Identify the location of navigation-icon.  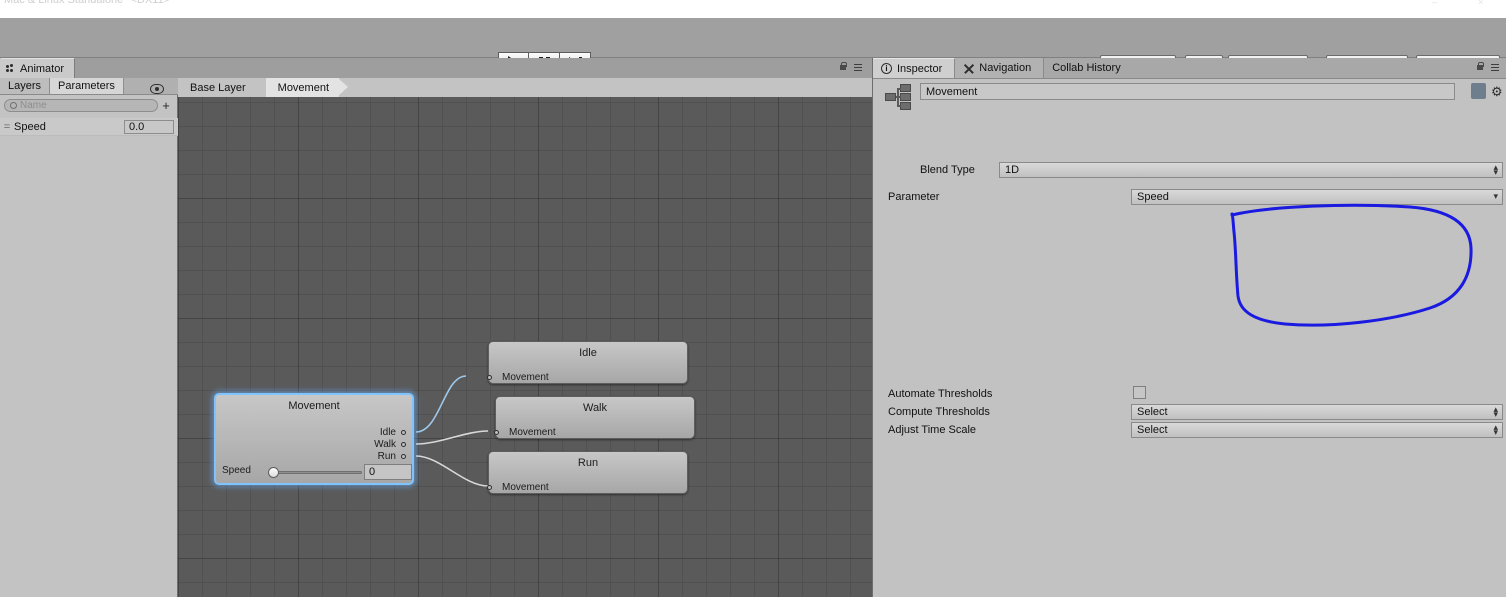
(968, 68).